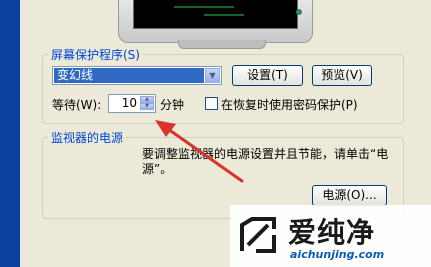 This screenshot has height=267, width=431. Describe the element at coordinates (258, 235) in the screenshot. I see `watermark-logo-icon` at that location.